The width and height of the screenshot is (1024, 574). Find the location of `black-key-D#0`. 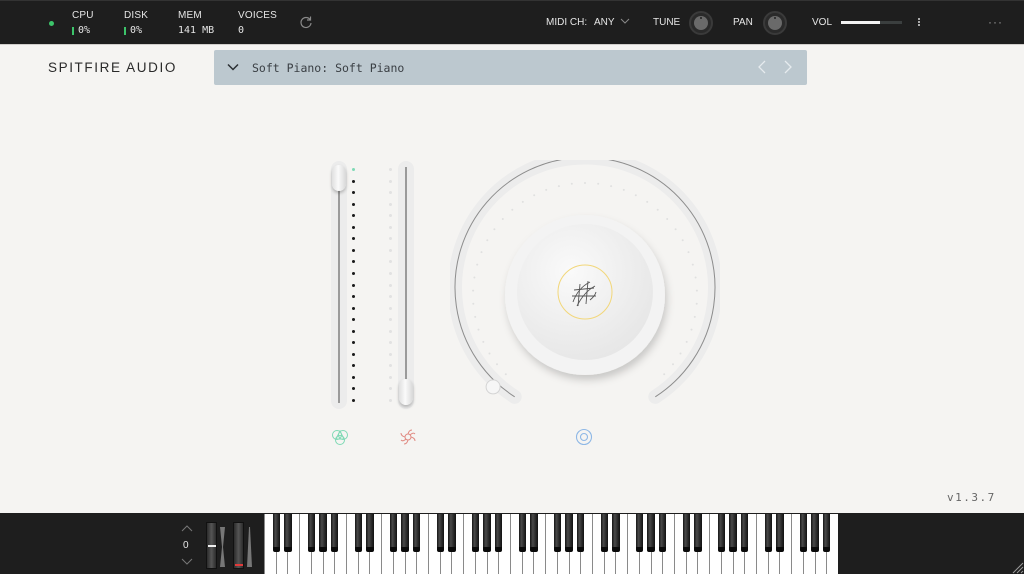

black-key-D#0 is located at coordinates (288, 533).